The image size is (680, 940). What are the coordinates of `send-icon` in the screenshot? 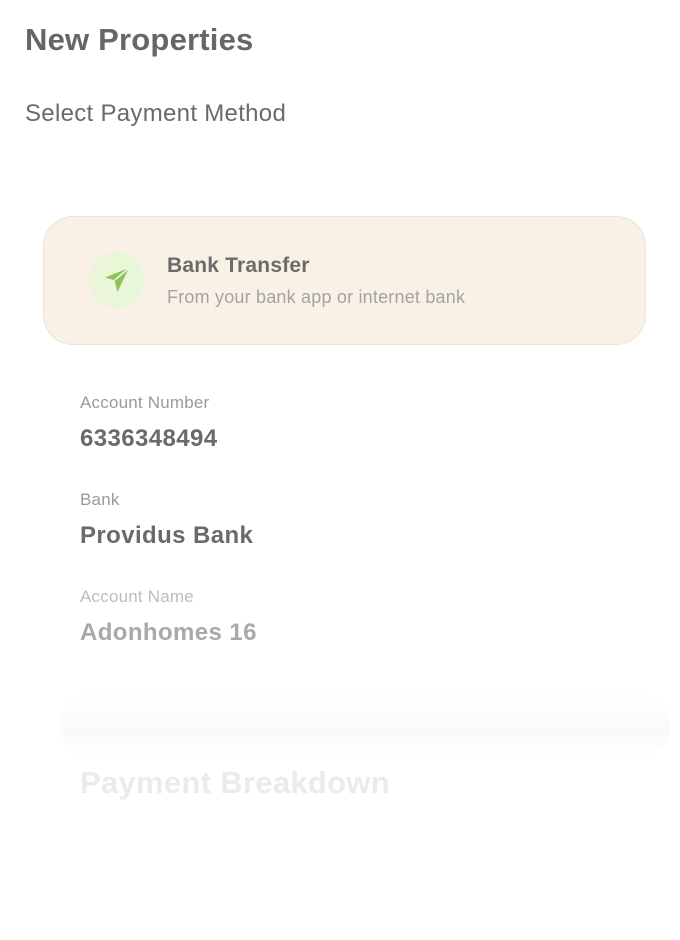 It's located at (117, 280).